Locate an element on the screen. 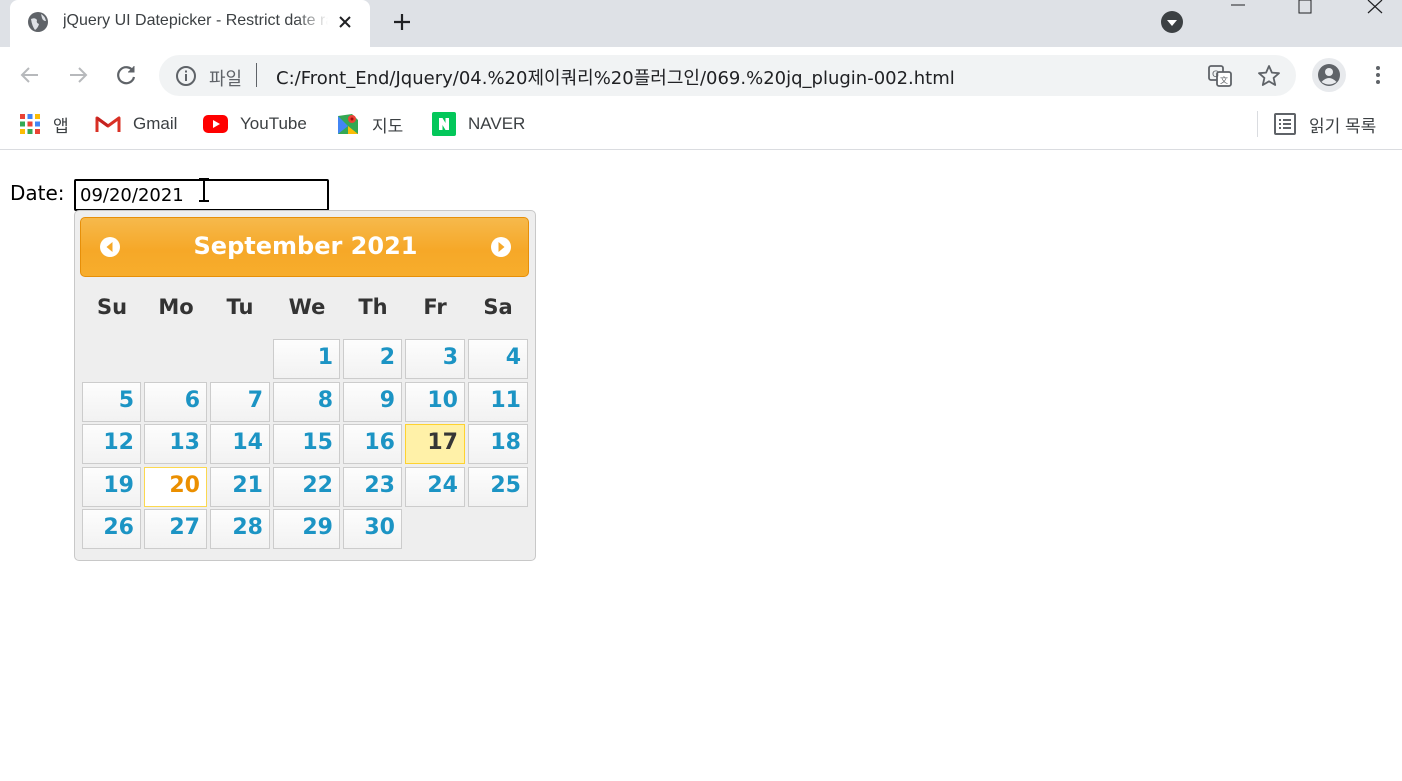  day-cell-24: 24 is located at coordinates (435, 487).